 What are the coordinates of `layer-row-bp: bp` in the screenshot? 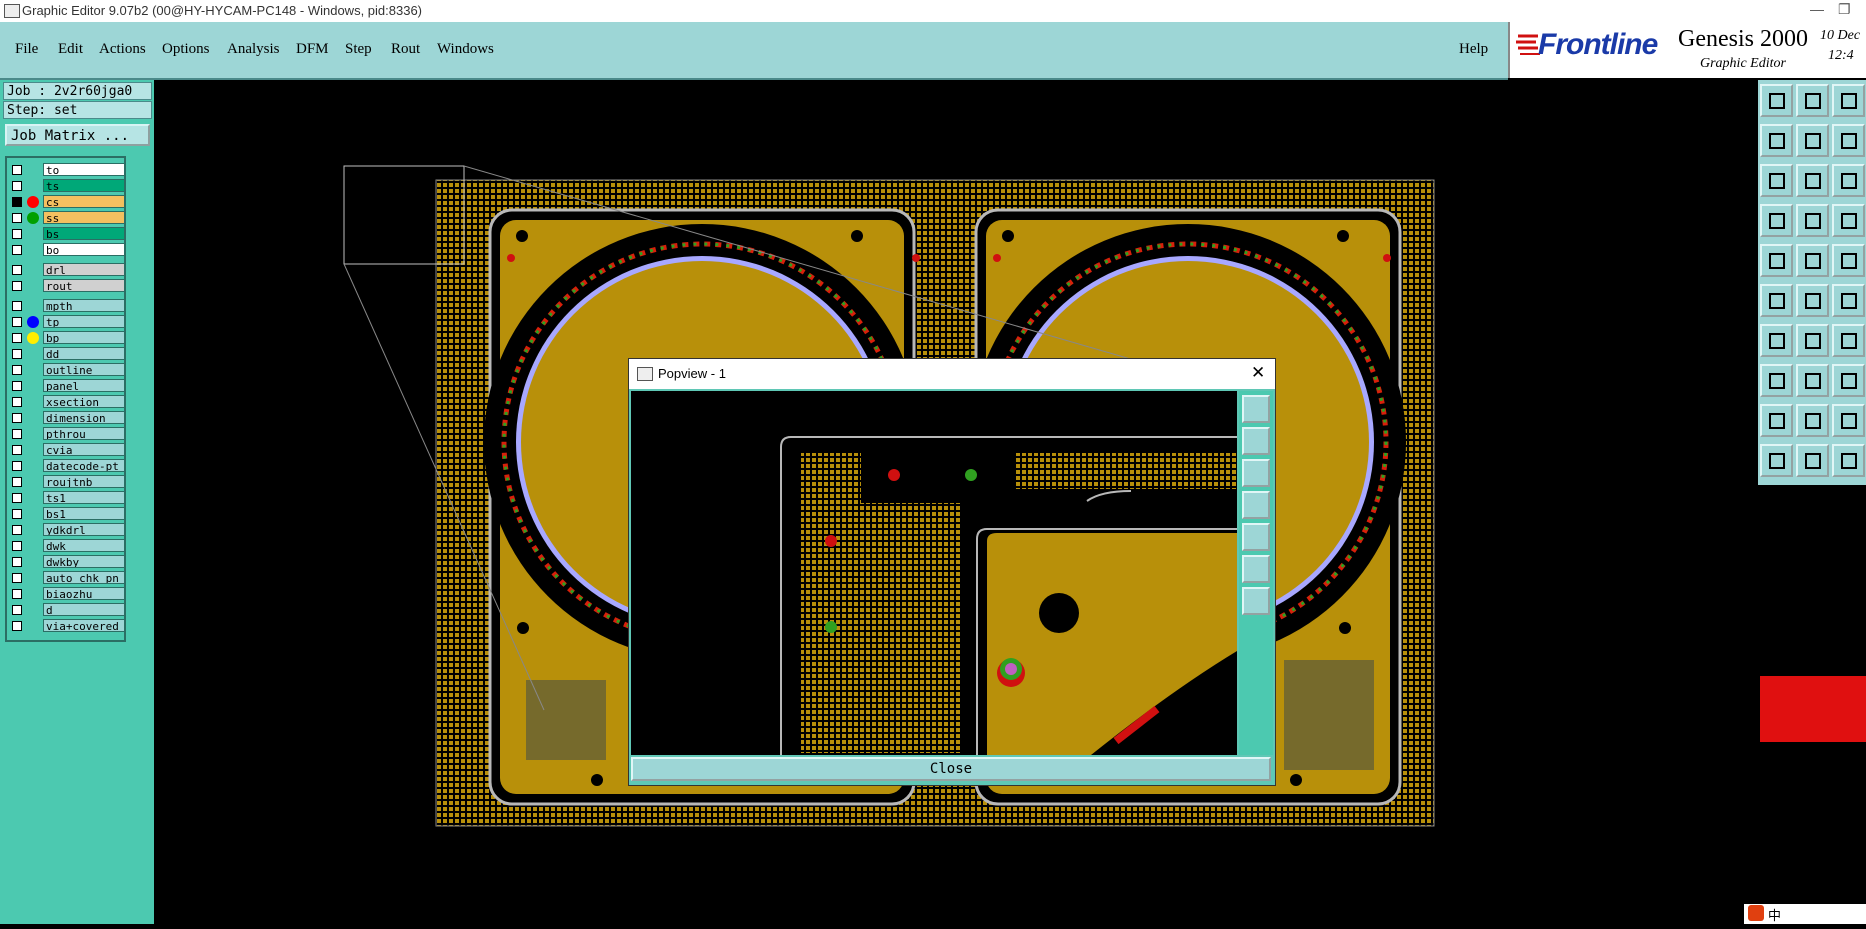 It's located at (67, 338).